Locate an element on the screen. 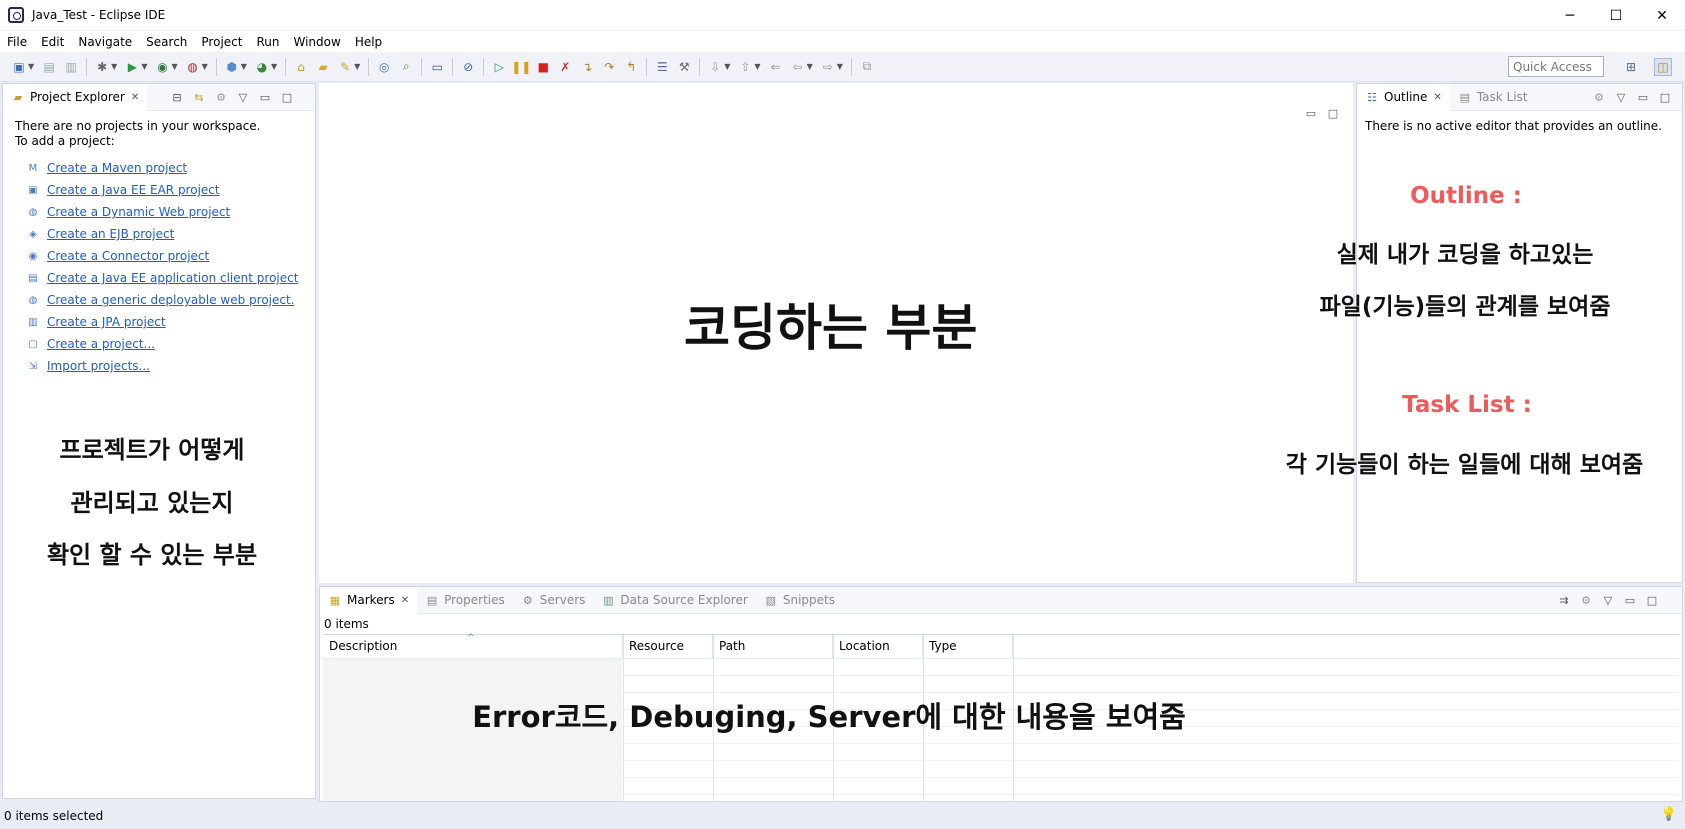 The width and height of the screenshot is (1685, 829). column-resource: Resource is located at coordinates (668, 646).